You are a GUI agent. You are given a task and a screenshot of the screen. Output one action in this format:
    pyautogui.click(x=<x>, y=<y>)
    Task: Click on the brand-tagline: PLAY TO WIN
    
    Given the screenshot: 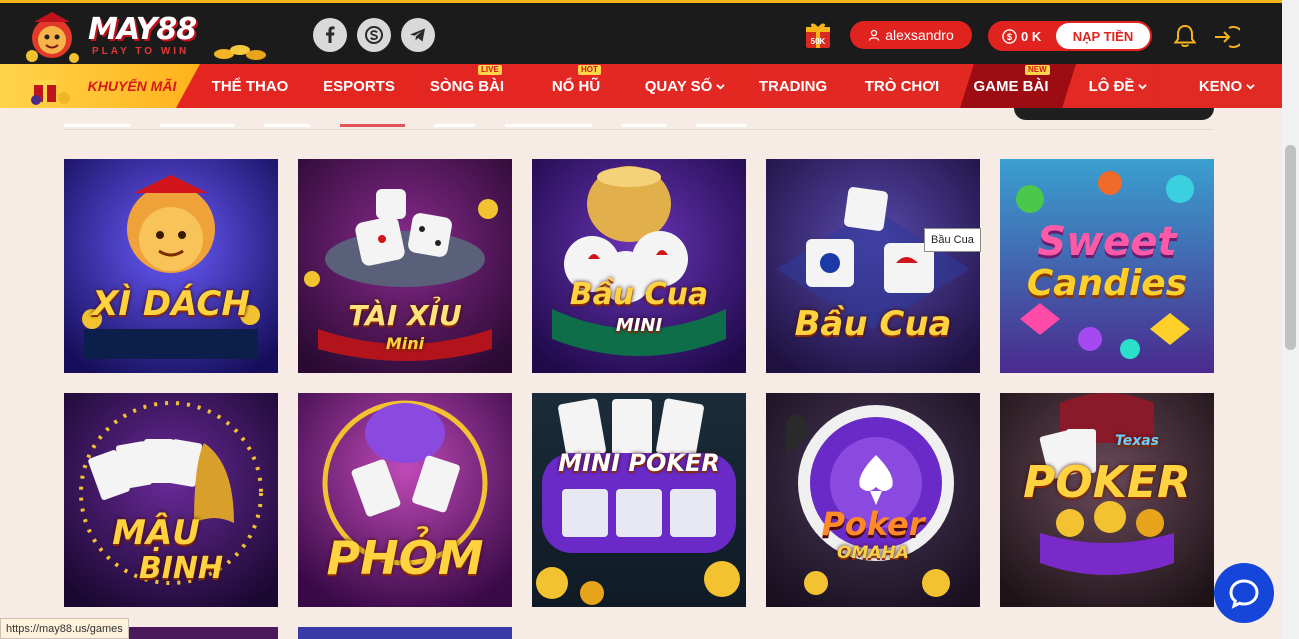 What is the action you would take?
    pyautogui.click(x=141, y=51)
    